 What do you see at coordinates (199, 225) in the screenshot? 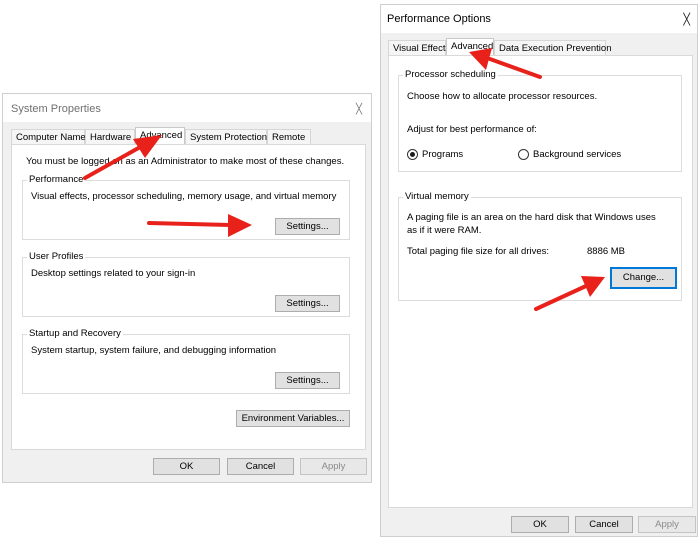
I see `arrow-to-performance-settings` at bounding box center [199, 225].